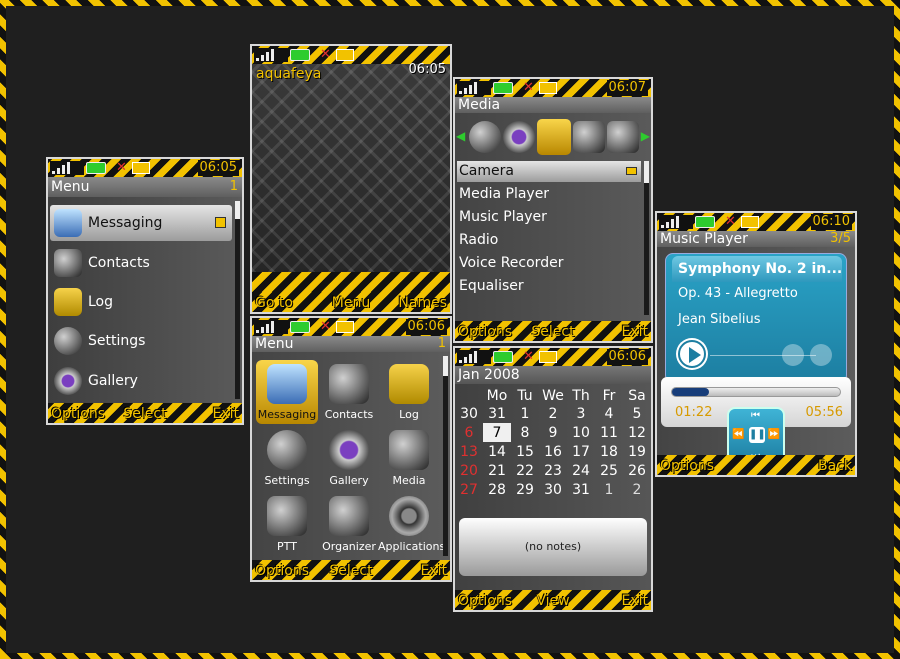 This screenshot has width=900, height=659. I want to click on battery-icon, so click(96, 168).